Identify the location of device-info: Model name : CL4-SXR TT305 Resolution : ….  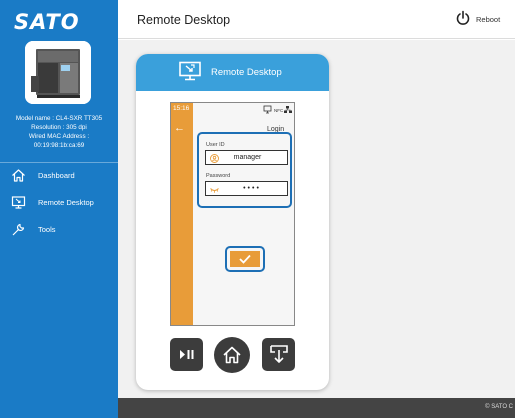
(59, 132).